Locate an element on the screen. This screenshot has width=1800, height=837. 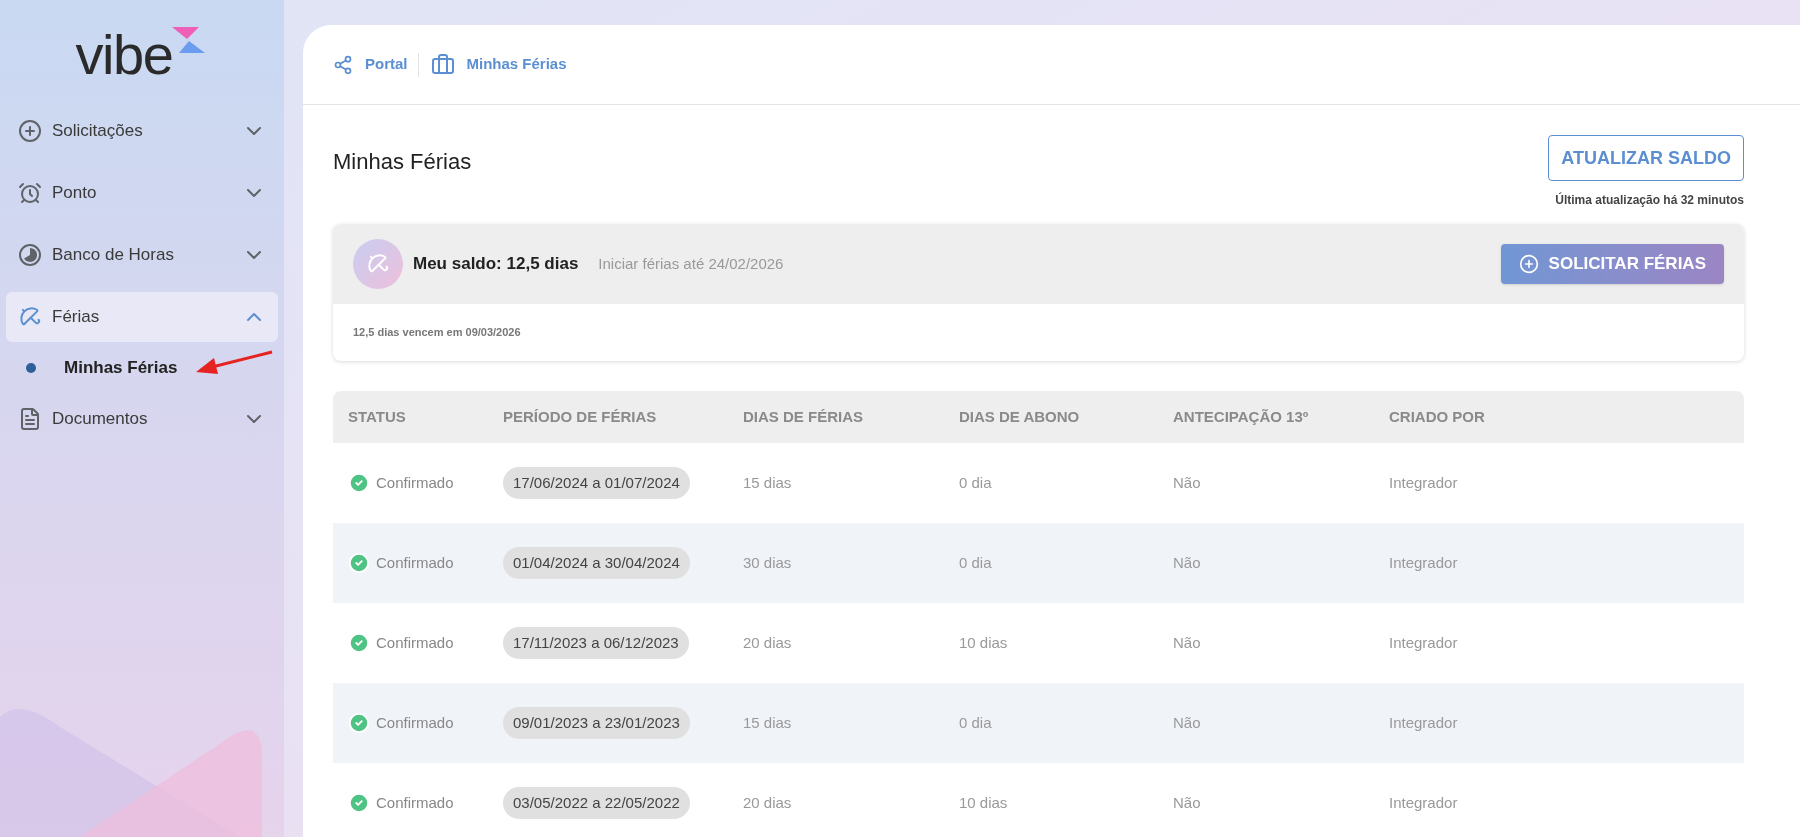
nav-item: Banco de Horas is located at coordinates (142, 255).